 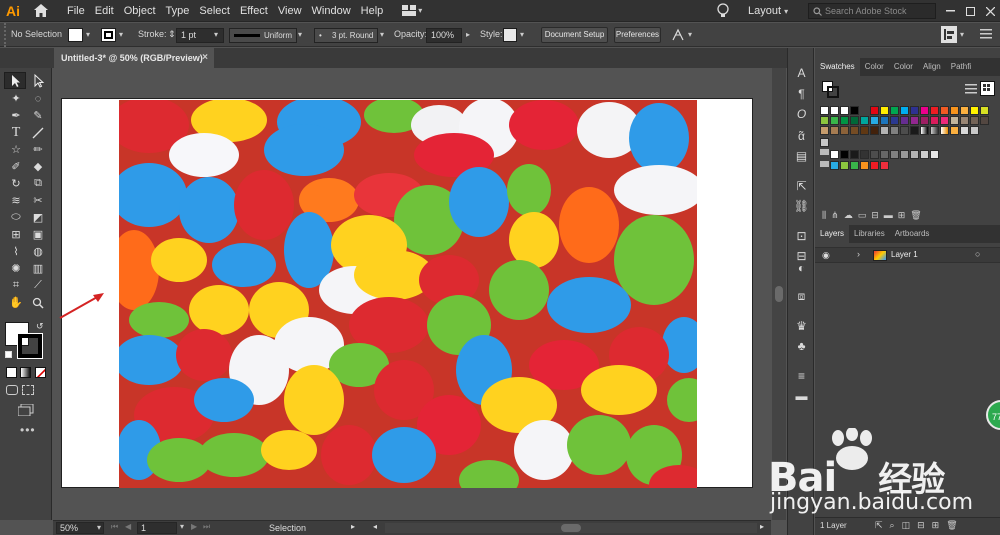 What do you see at coordinates (723, 11) in the screenshot?
I see `lightbulb-icon` at bounding box center [723, 11].